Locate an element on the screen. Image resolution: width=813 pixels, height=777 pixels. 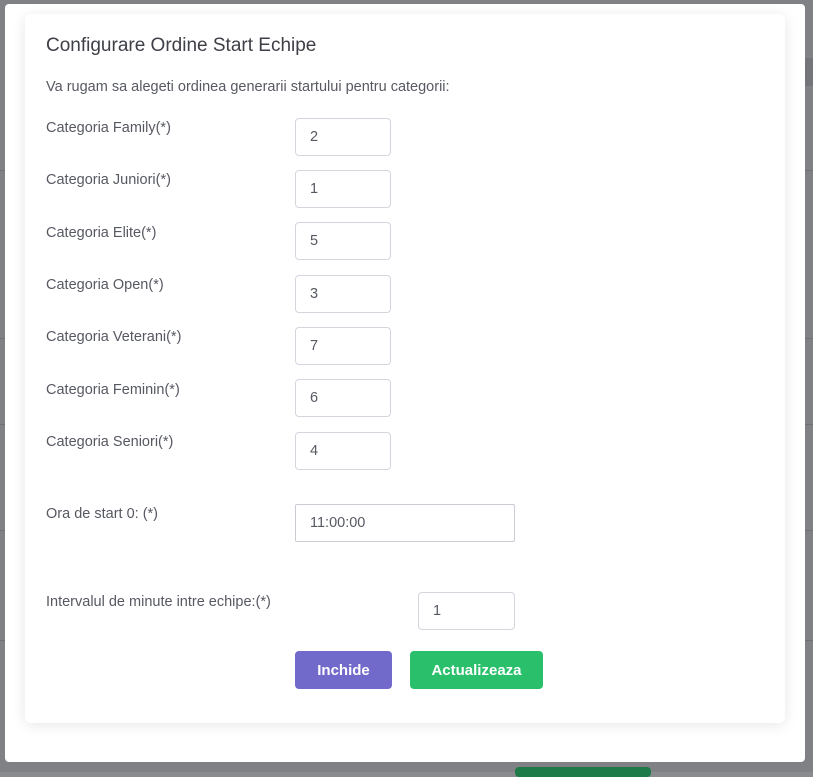
category-family-input is located at coordinates (343, 137).